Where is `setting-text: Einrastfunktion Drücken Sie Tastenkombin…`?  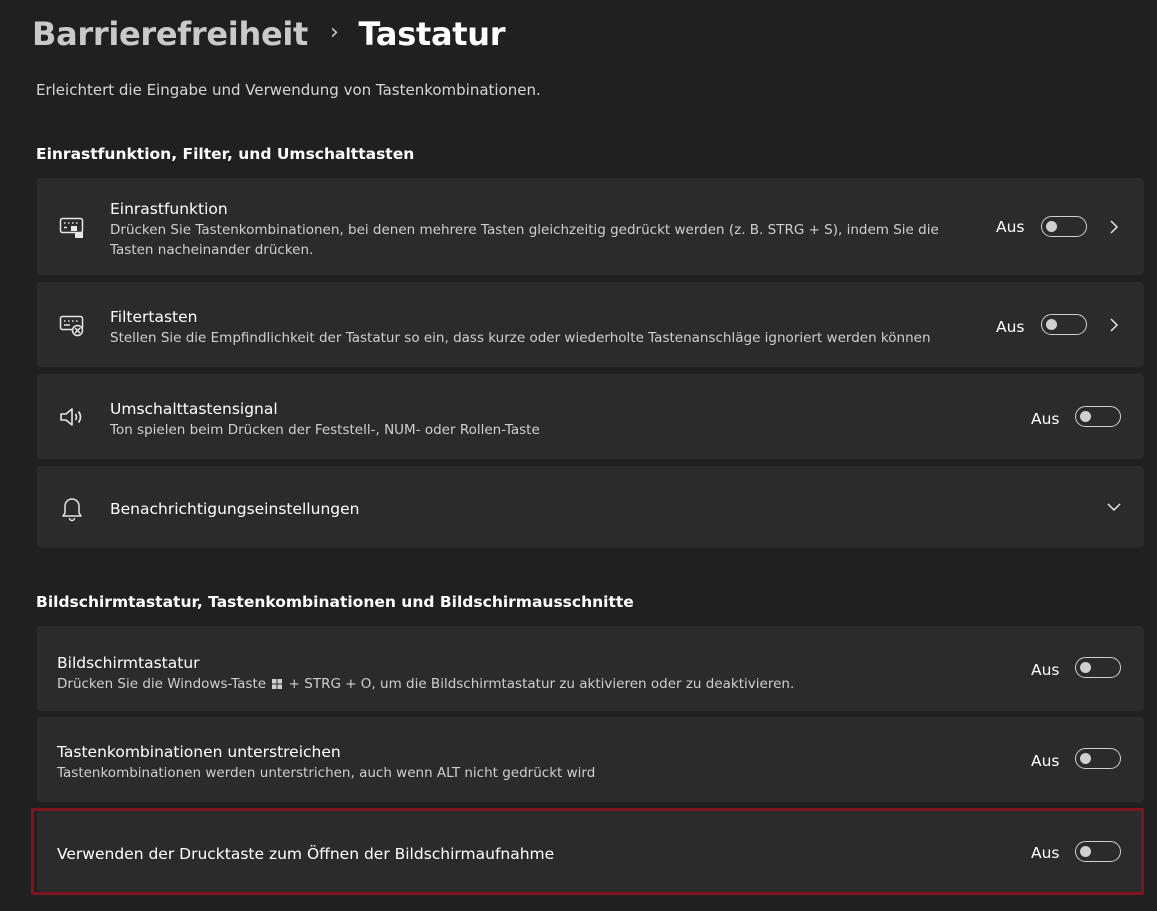
setting-text: Einrastfunktion Drücken Sie Tastenkombin… is located at coordinates (524, 229).